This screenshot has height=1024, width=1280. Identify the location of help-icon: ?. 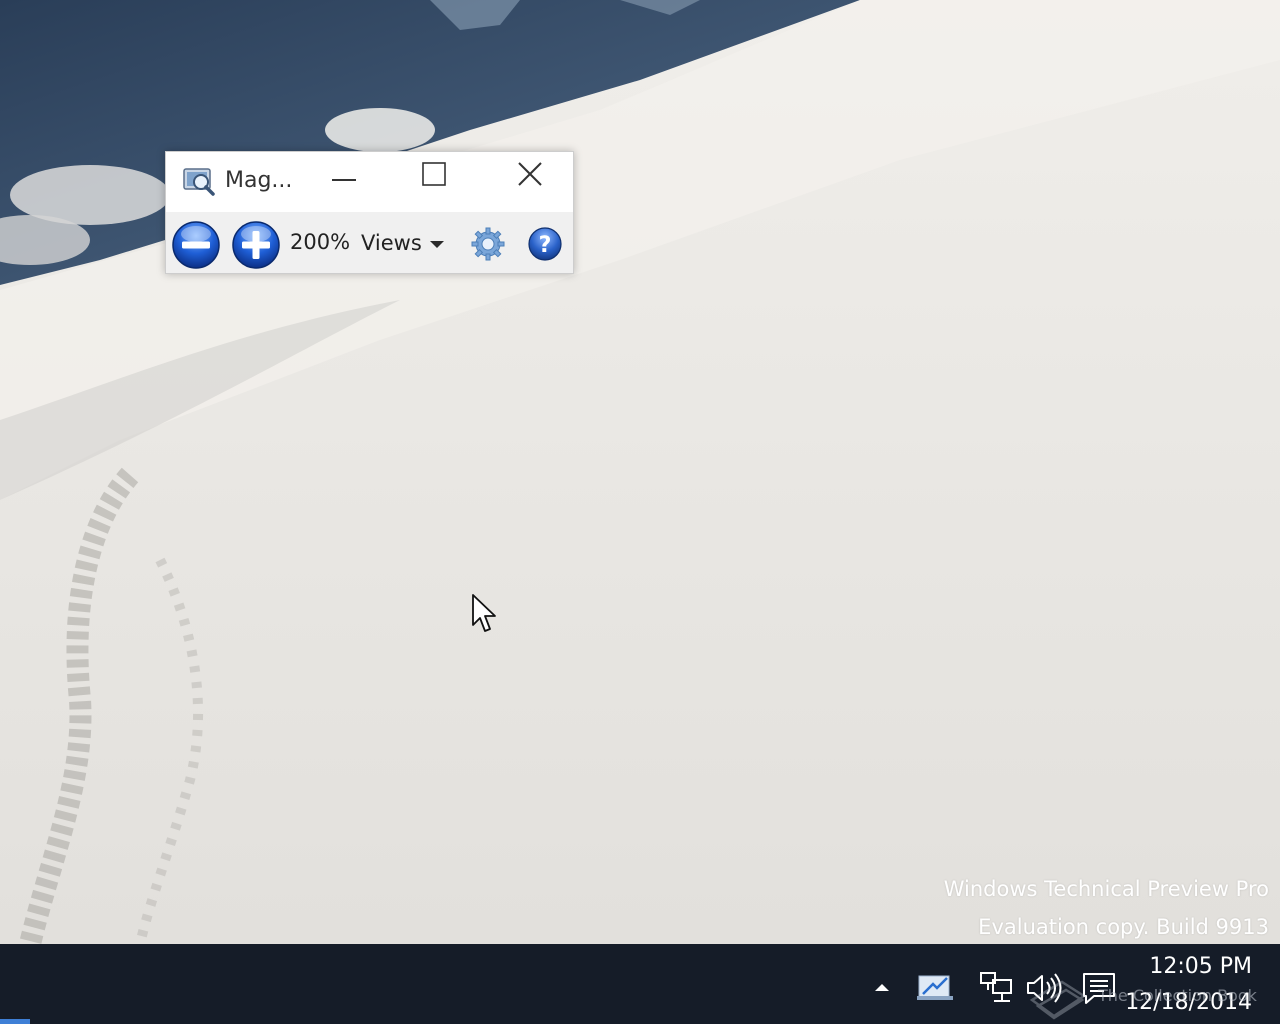
(545, 244).